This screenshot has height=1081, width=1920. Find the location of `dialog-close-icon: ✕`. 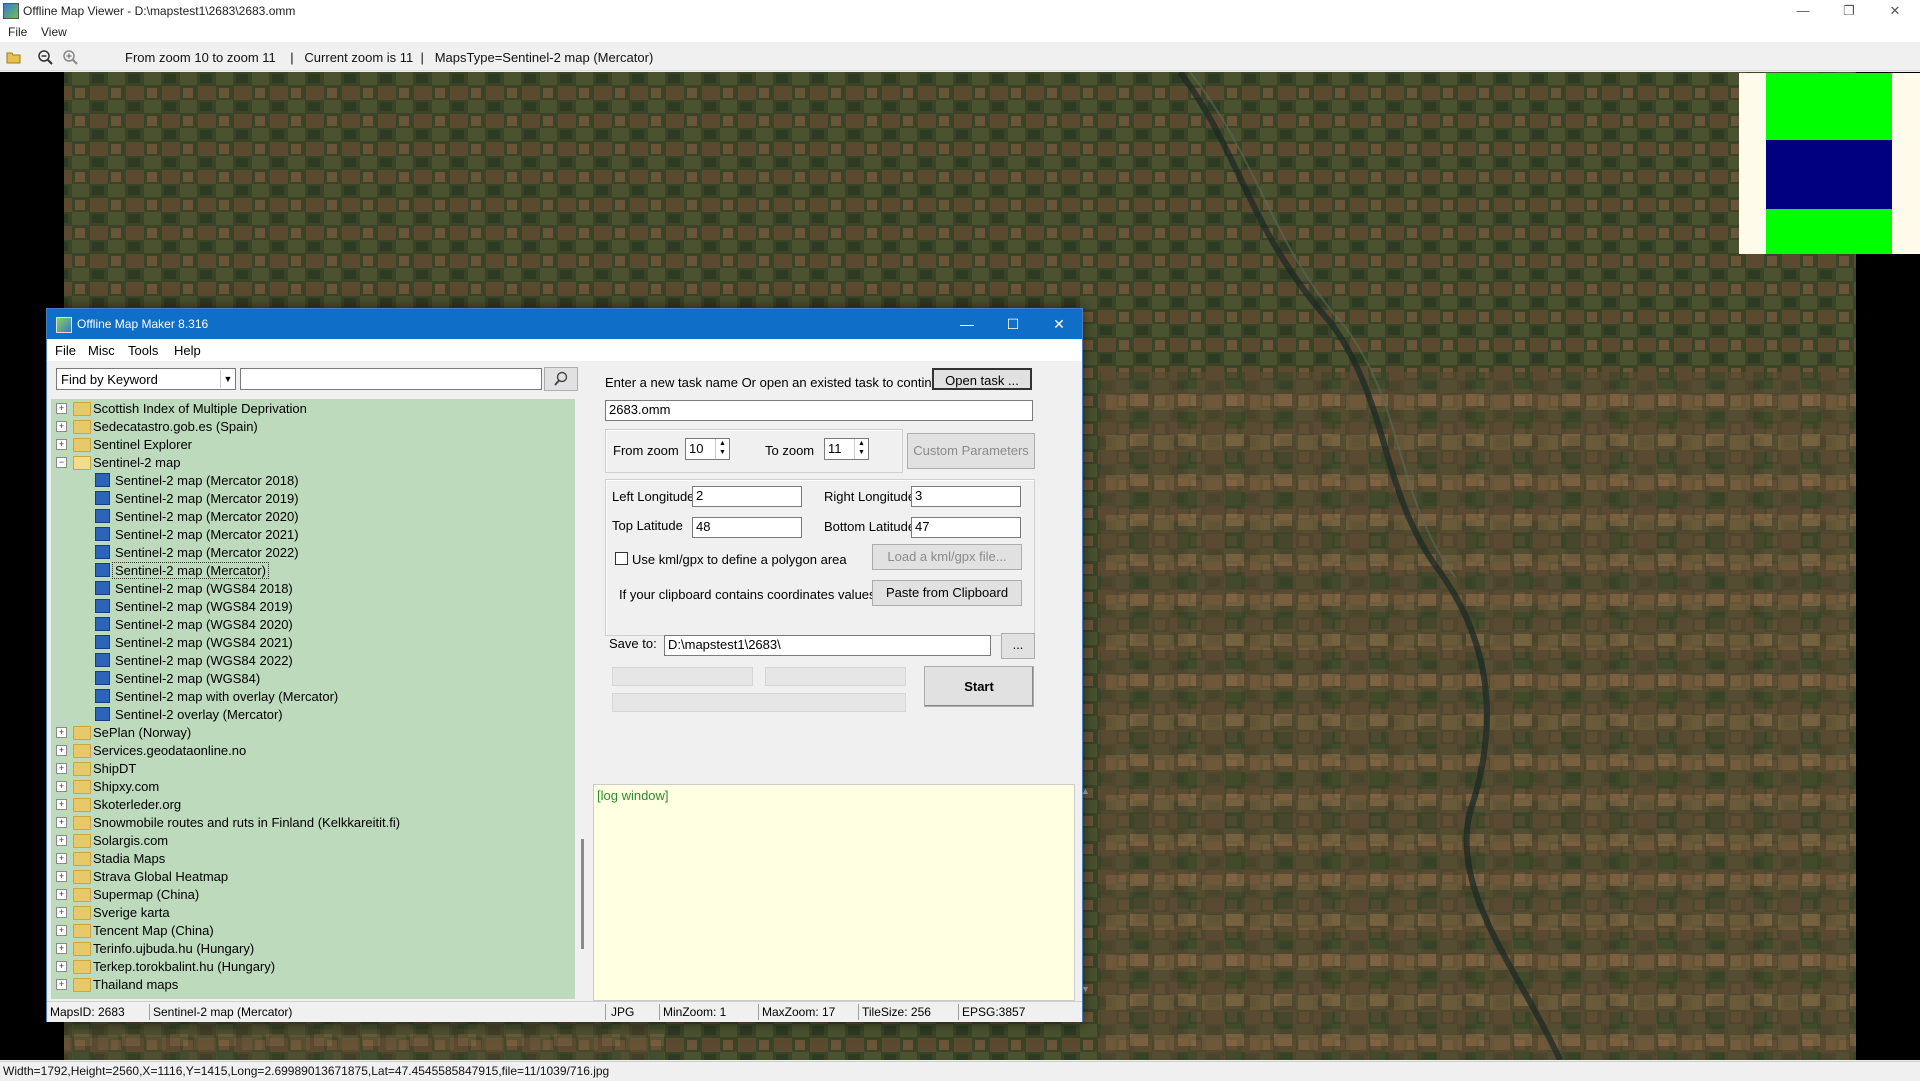

dialog-close-icon: ✕ is located at coordinates (1059, 324).